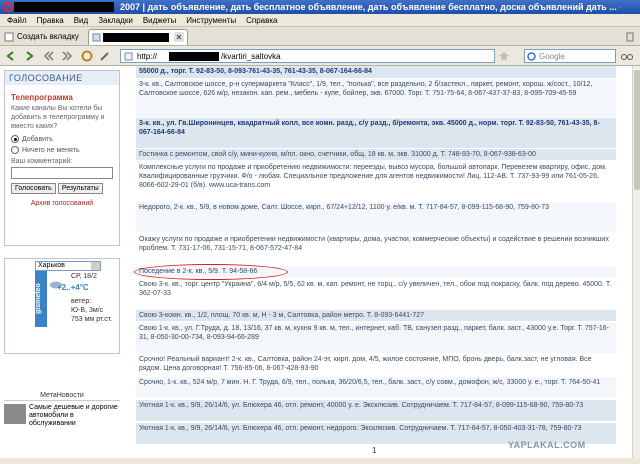 This screenshot has height=464, width=640. What do you see at coordinates (29, 56) in the screenshot?
I see `forward-icon` at bounding box center [29, 56].